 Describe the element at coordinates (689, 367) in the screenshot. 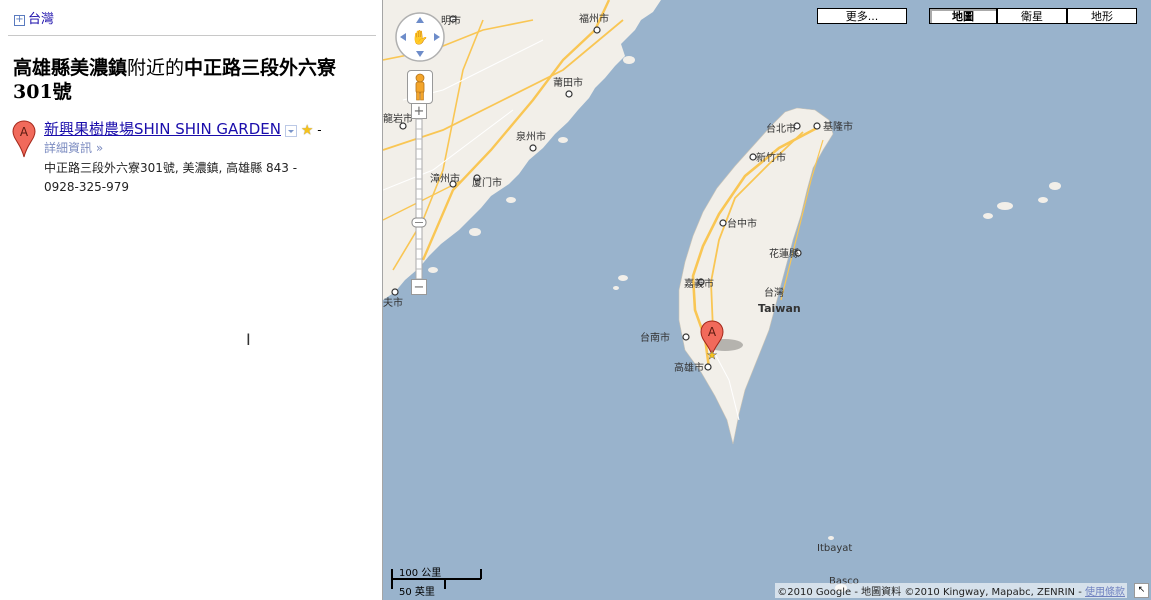

I see `city-label: 高雄市` at that location.